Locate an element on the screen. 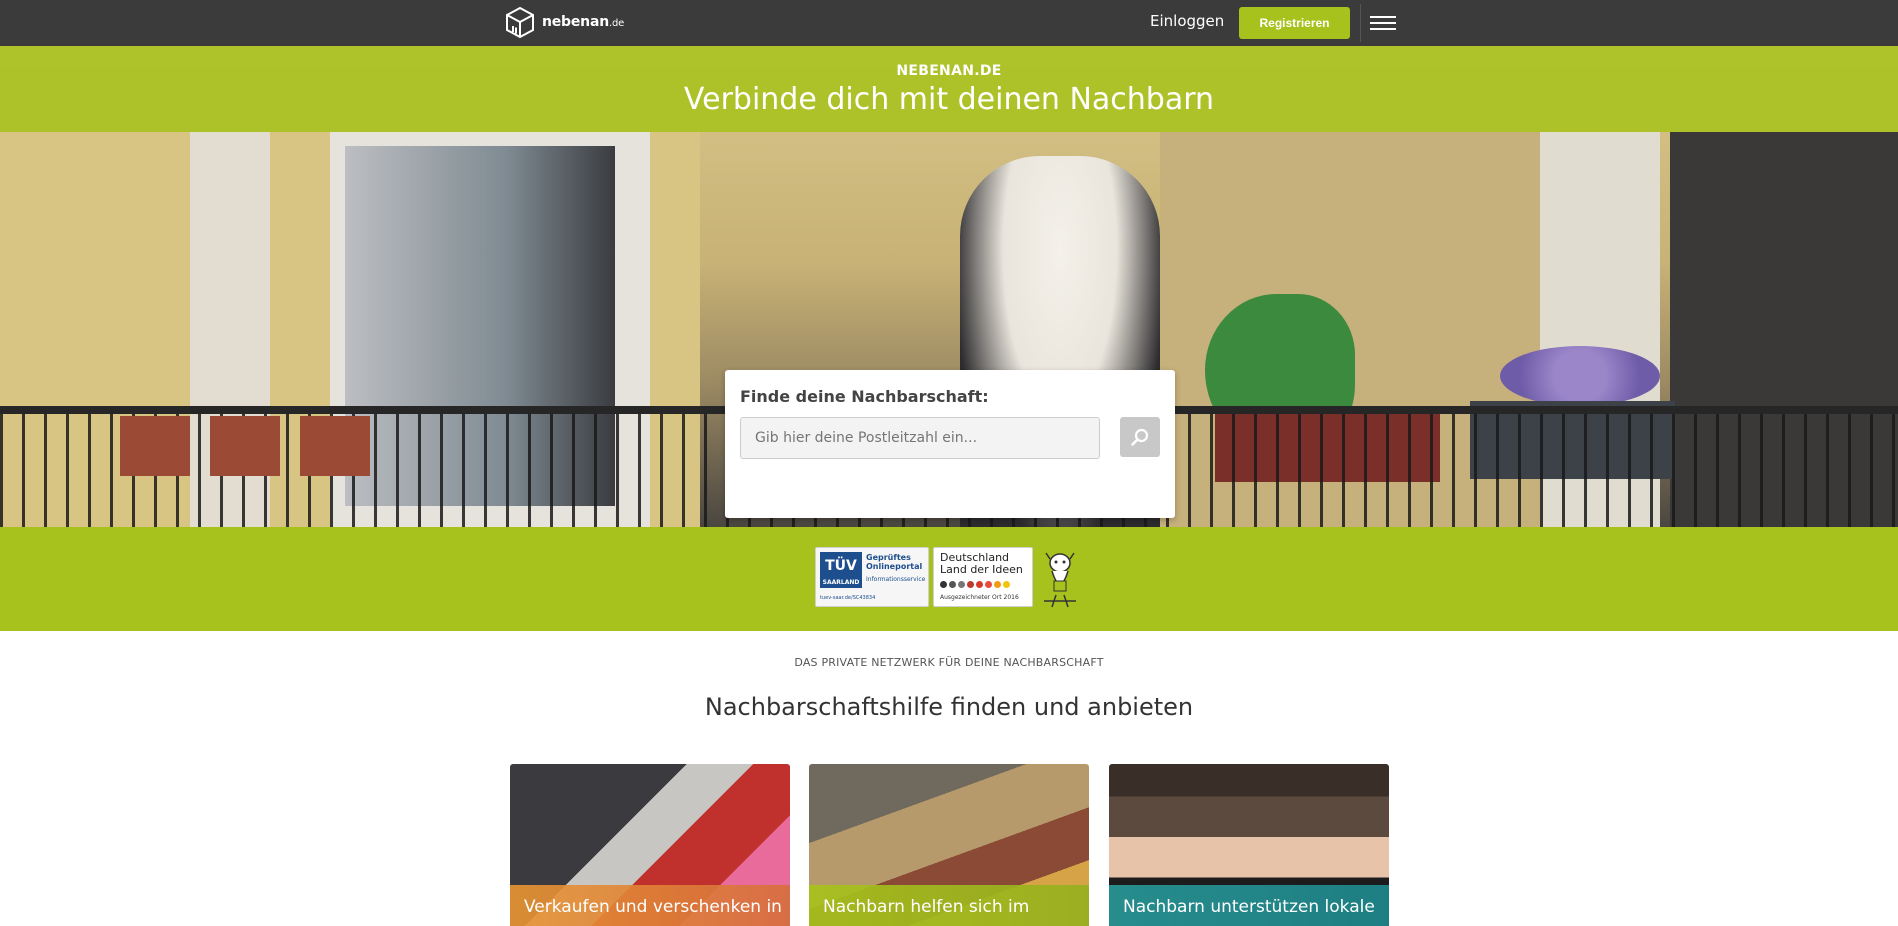  feature-card-sell: Verkaufen und verschenken in is located at coordinates (650, 845).